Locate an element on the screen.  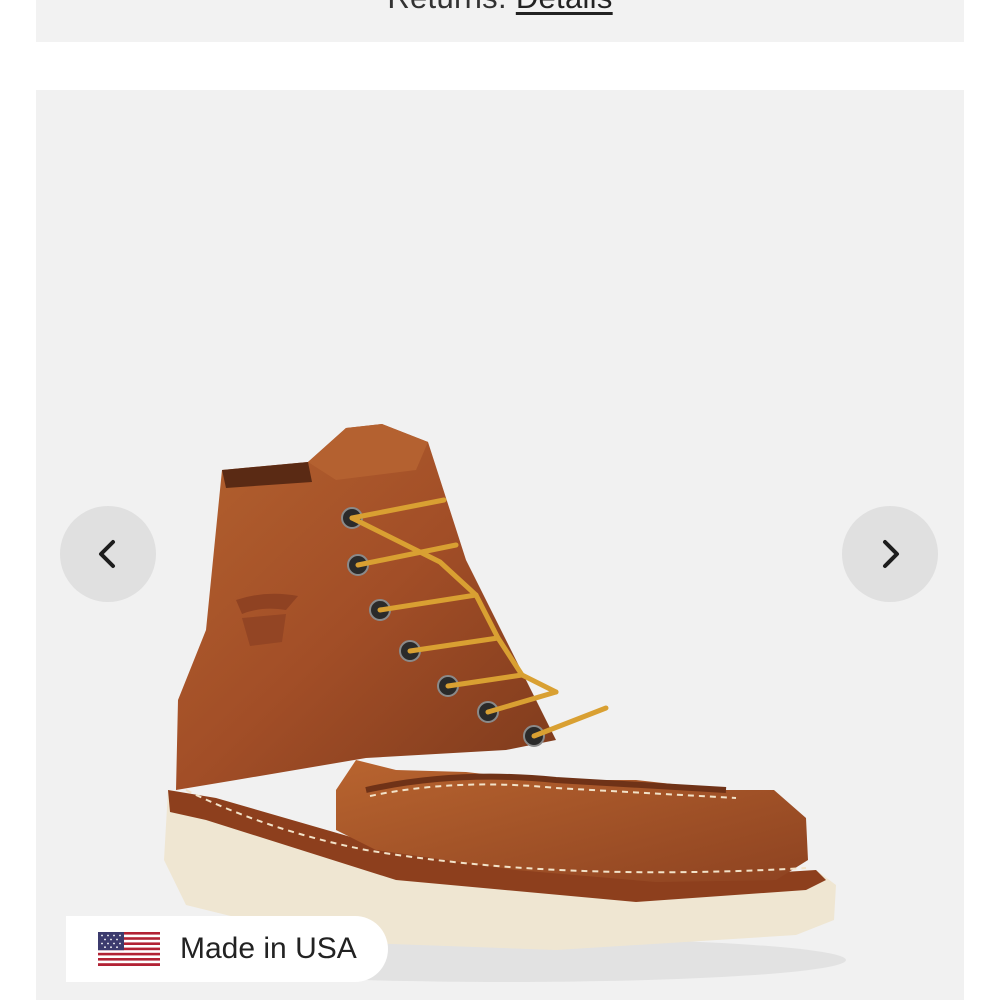
next-image-button is located at coordinates (890, 554).